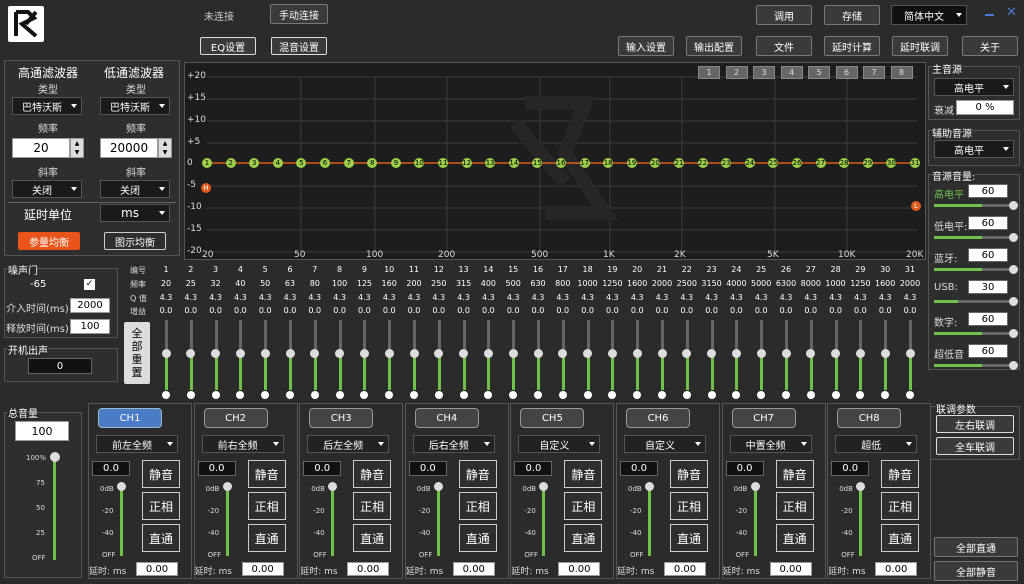 This screenshot has width=1024, height=584. I want to click on nav-delay-linkage: 延时联调, so click(920, 46).